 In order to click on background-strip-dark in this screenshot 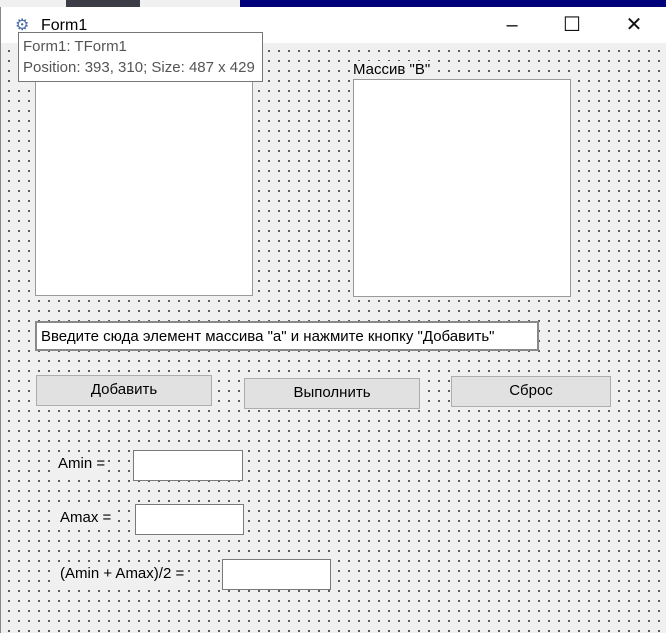, I will do `click(103, 3)`.